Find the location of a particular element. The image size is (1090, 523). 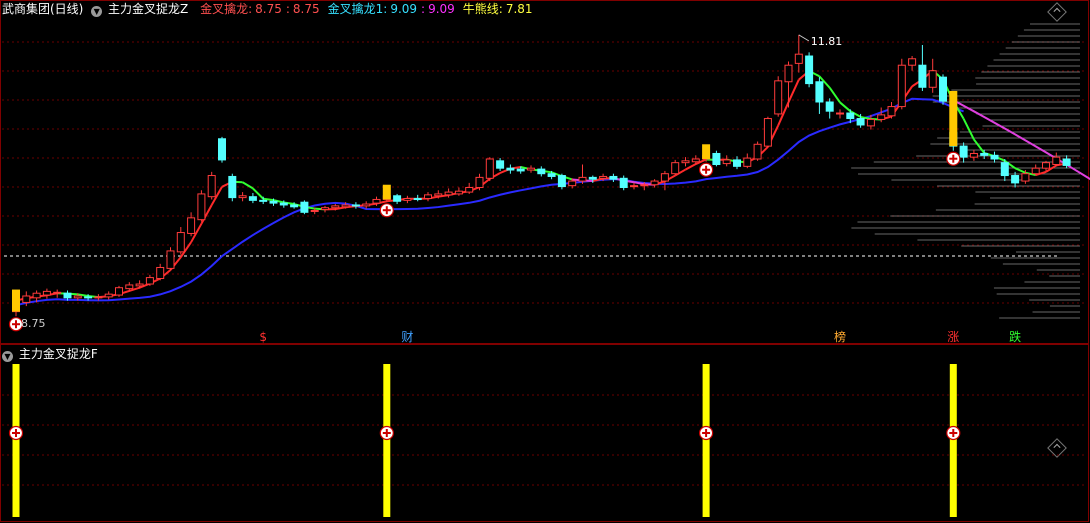

signal-text: $ is located at coordinates (263, 337).